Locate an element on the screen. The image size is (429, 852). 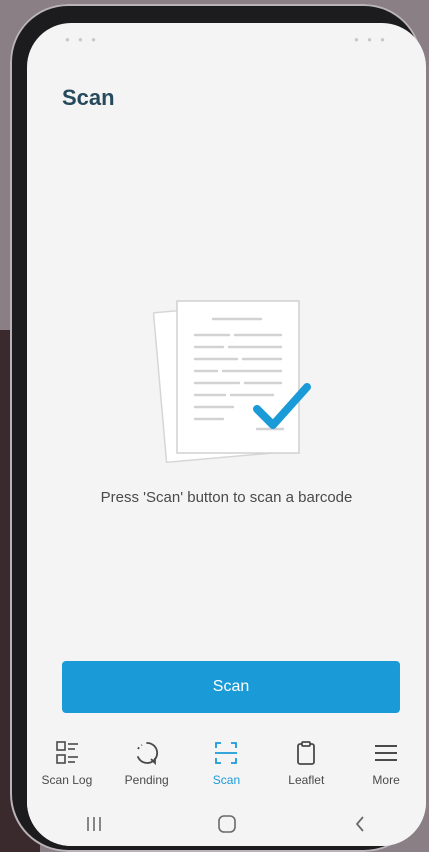
menu-icon is located at coordinates (386, 753).